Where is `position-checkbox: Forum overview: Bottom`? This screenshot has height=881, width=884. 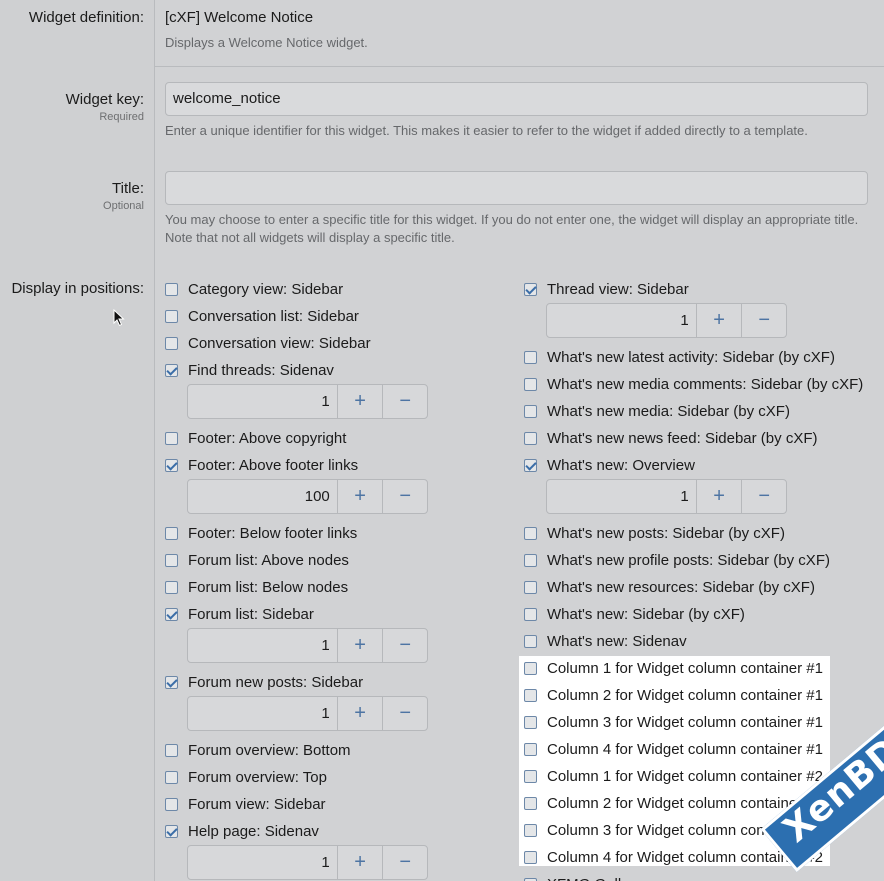 position-checkbox: Forum overview: Bottom is located at coordinates (258, 750).